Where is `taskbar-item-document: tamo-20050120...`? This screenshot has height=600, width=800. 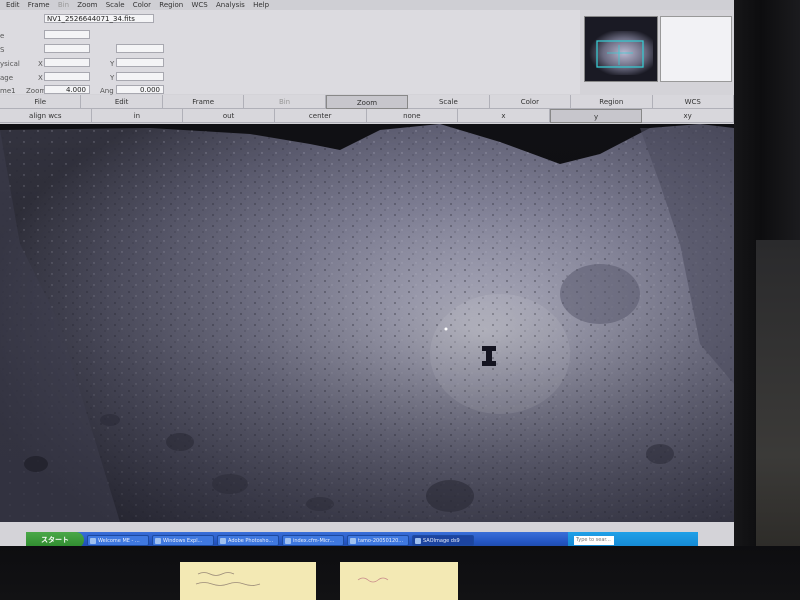
taskbar-item-document: tamo-20050120... is located at coordinates (378, 540).